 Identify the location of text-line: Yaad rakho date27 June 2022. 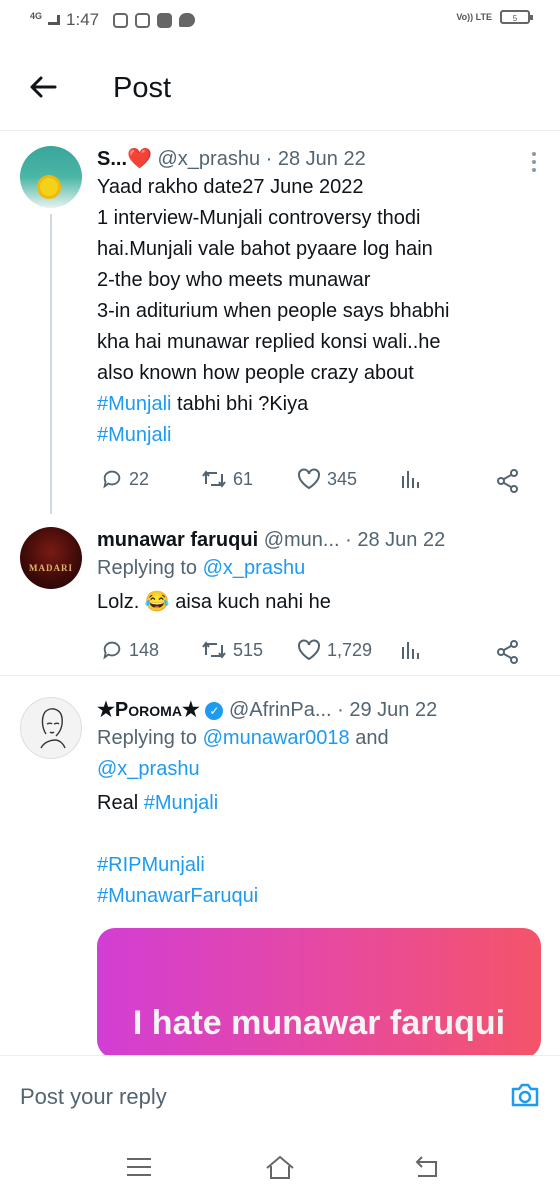
(230, 187).